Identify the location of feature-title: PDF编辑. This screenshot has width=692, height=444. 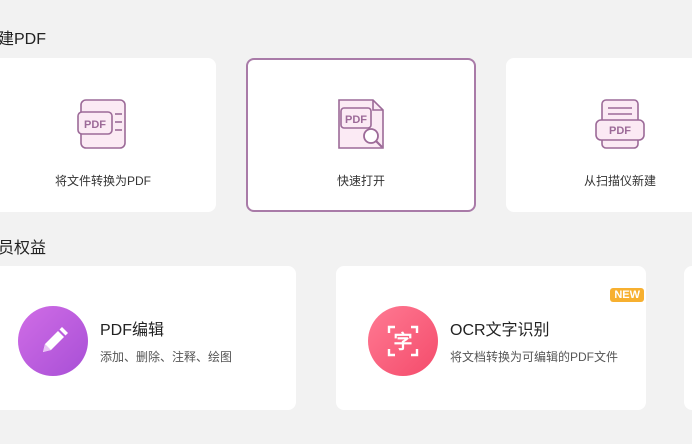
(132, 330).